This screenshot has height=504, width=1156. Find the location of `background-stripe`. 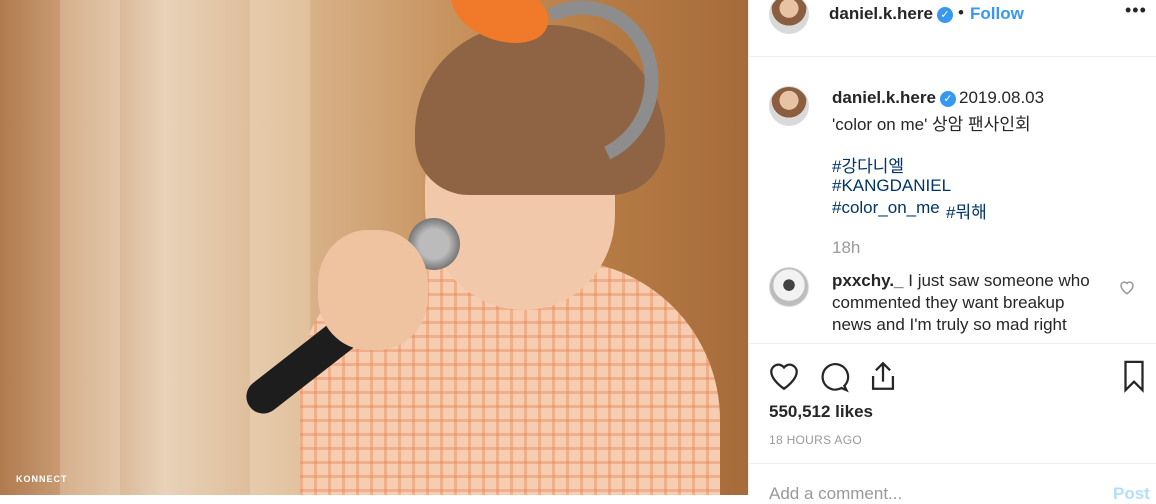

background-stripe is located at coordinates (90, 247).